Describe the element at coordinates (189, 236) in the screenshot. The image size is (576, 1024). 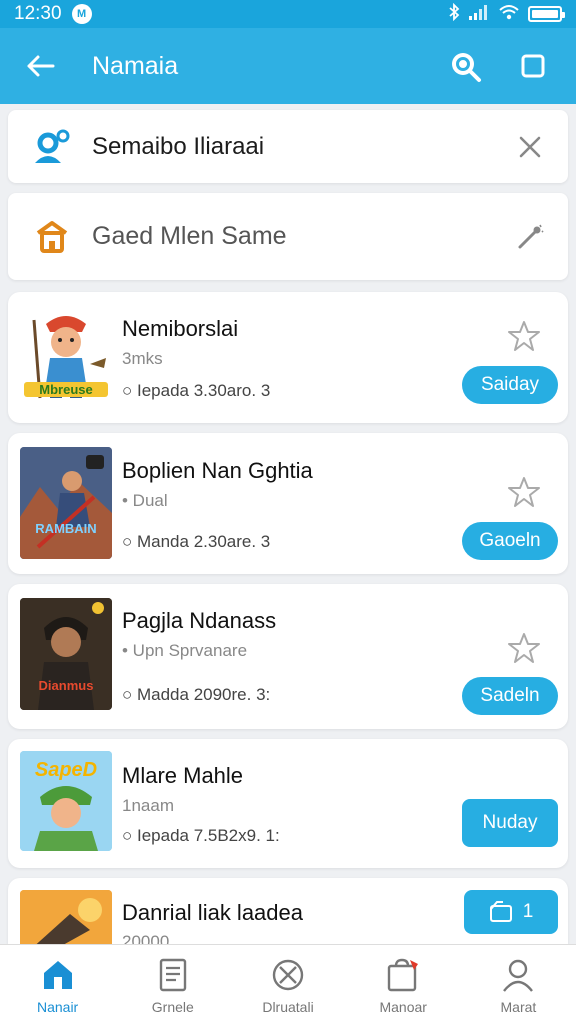
I see `filter-label: Gaed Mlen Same` at that location.